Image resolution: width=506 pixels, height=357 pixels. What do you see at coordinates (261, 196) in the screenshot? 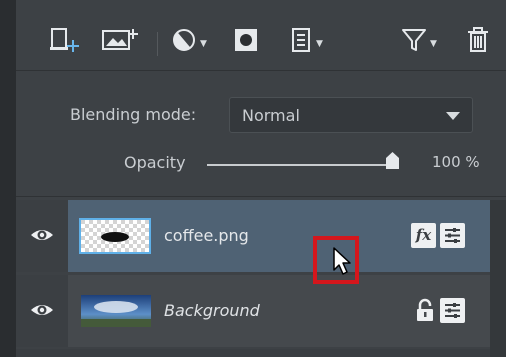
I see `panel-divider` at bounding box center [261, 196].